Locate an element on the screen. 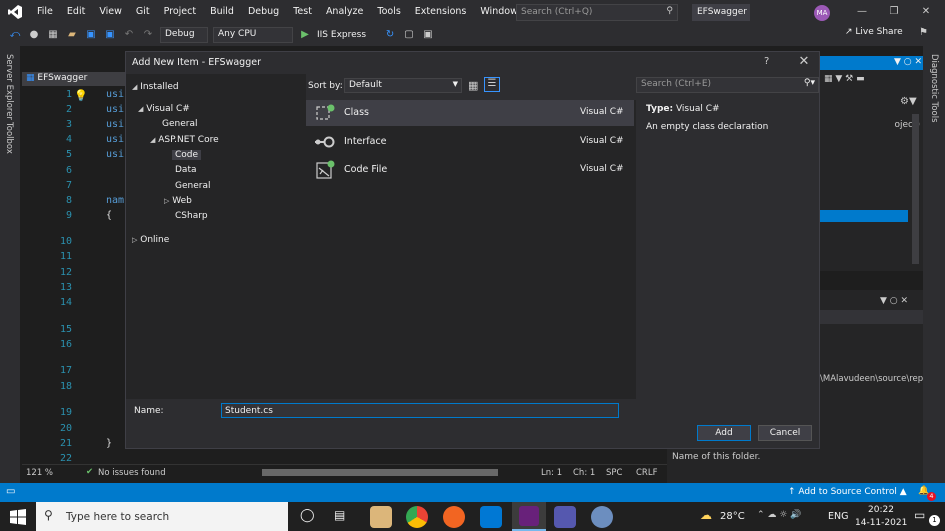  clock-time: 20:22 is located at coordinates (881, 510).